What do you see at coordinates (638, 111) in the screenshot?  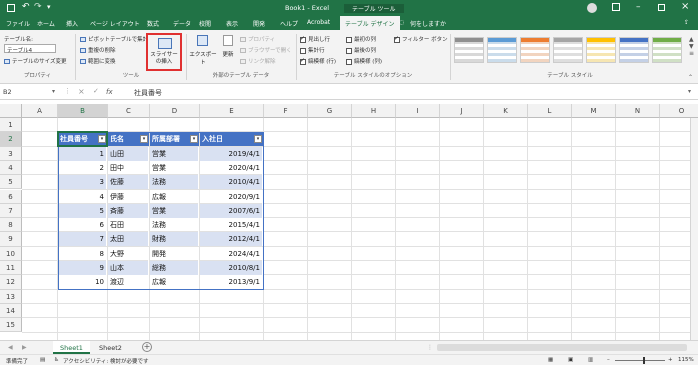 I see `column-header-n: N` at bounding box center [638, 111].